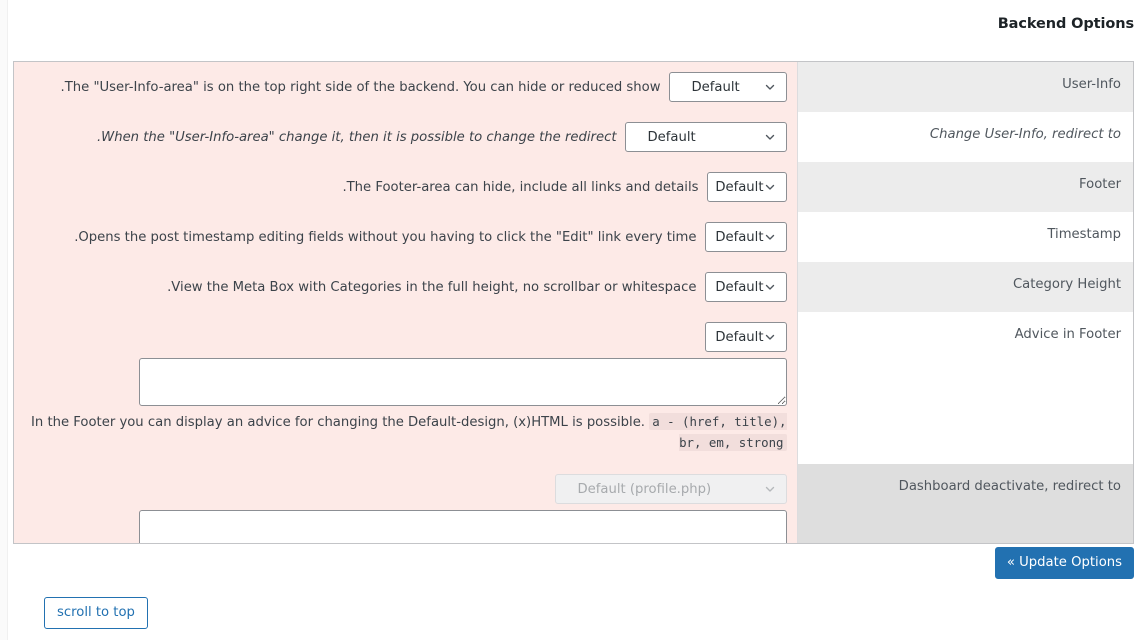 Image resolution: width=1147 pixels, height=640 pixels. Describe the element at coordinates (1100, 184) in the screenshot. I see `row-label-footer: Footer` at that location.